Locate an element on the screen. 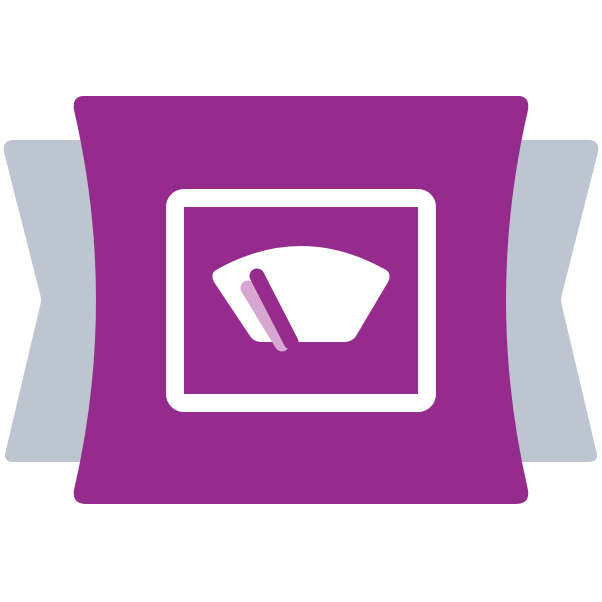  ribbon-right-tail is located at coordinates (550, 301).